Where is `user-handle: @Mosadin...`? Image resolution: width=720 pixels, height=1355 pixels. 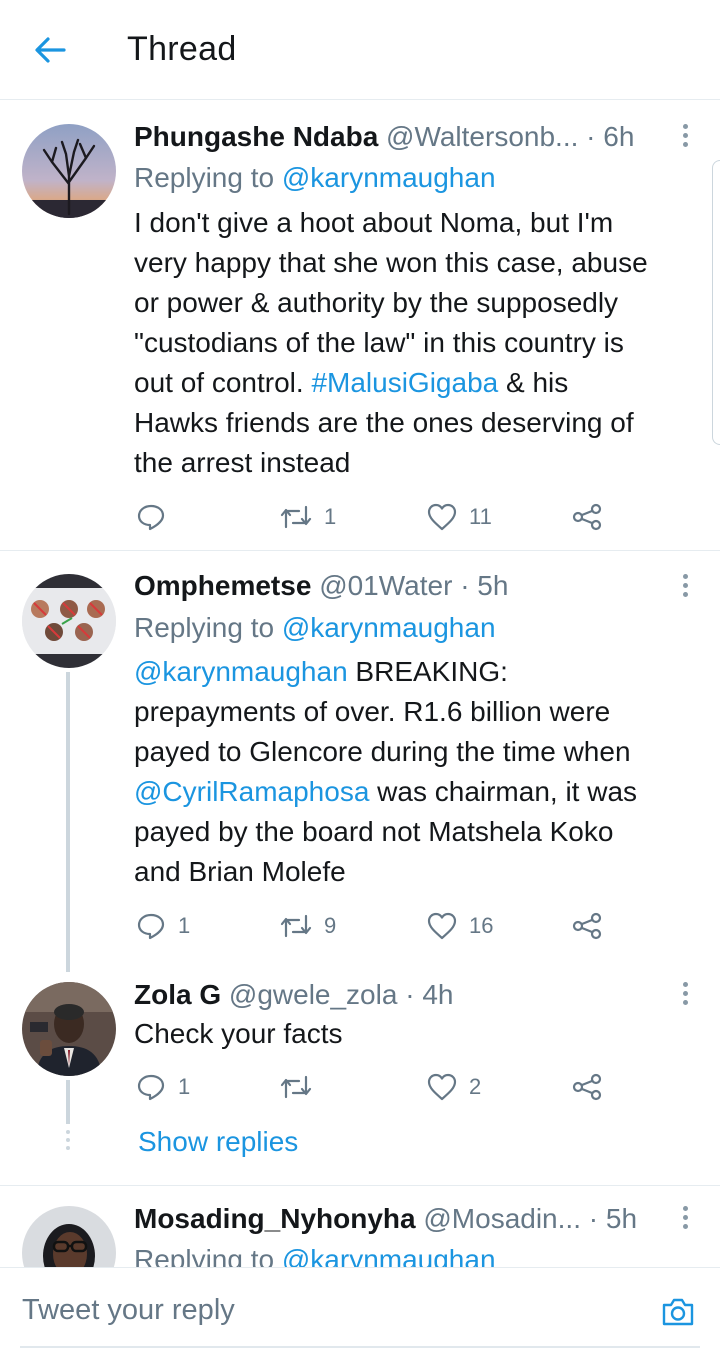 user-handle: @Mosadin... is located at coordinates (502, 1218).